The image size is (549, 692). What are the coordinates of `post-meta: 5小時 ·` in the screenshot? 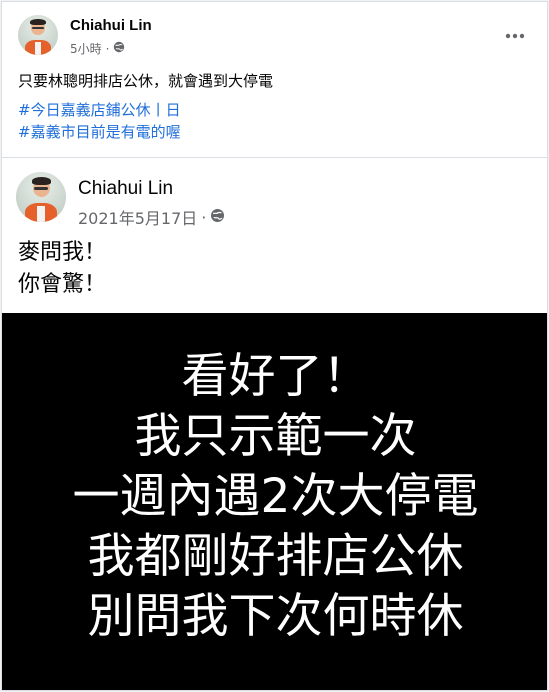 It's located at (97, 48).